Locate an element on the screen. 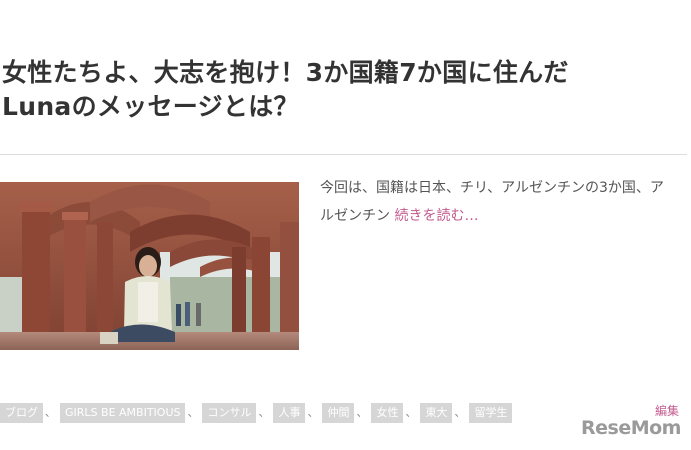 Image resolution: width=691 pixels, height=450 pixels. tag-consulting: コンサル is located at coordinates (229, 413).